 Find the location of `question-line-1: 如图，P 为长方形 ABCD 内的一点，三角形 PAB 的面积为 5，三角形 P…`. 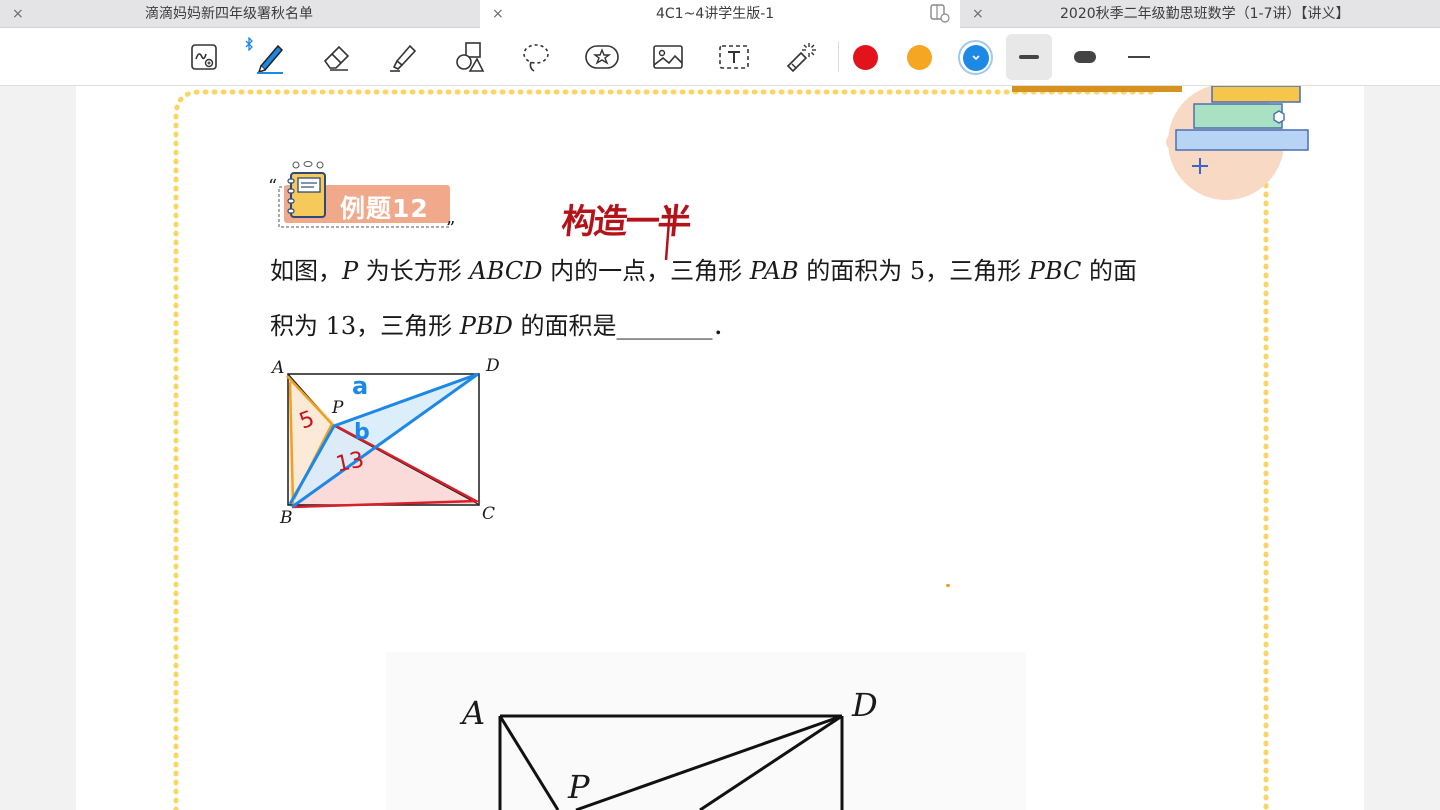

question-line-1: 如图，P 为长方形 ABCD 内的一点，三角形 PAB 的面积为 5，三角形 P… is located at coordinates (704, 271).